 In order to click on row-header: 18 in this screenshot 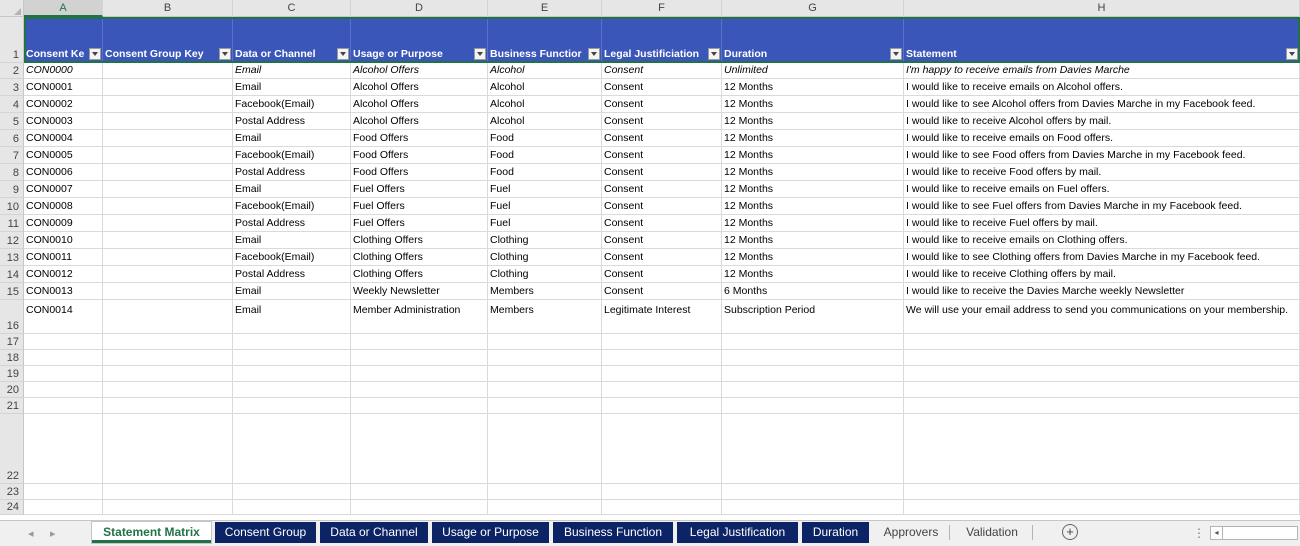, I will do `click(12, 358)`.